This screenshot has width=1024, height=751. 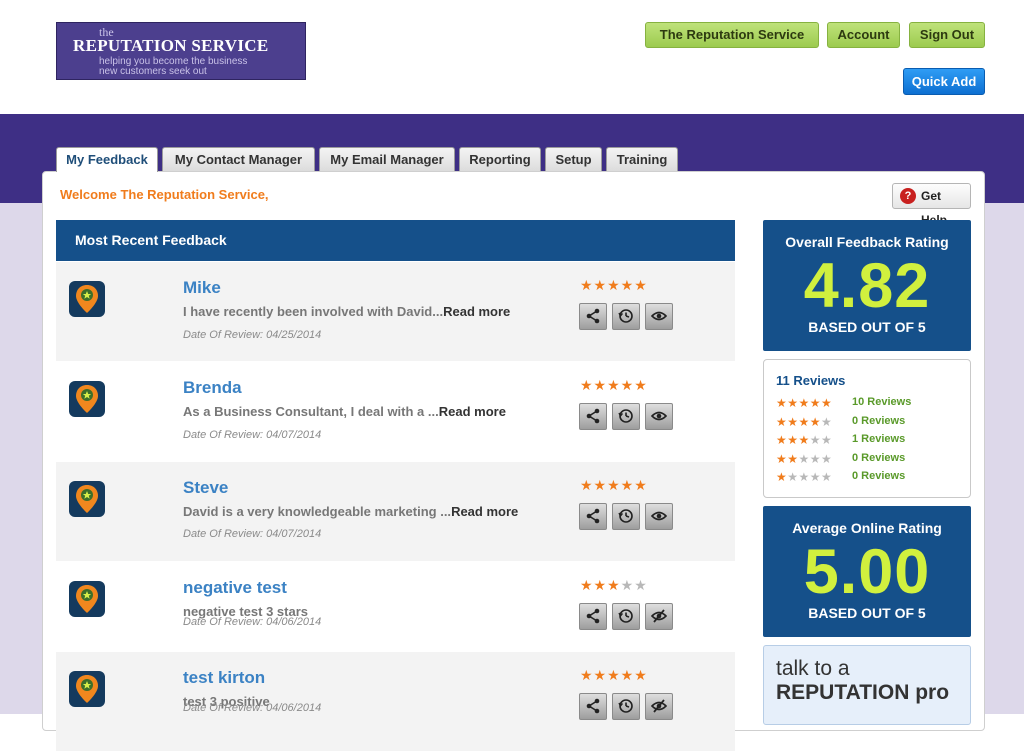 What do you see at coordinates (202, 288) in the screenshot?
I see `reviewer-name: Mike` at bounding box center [202, 288].